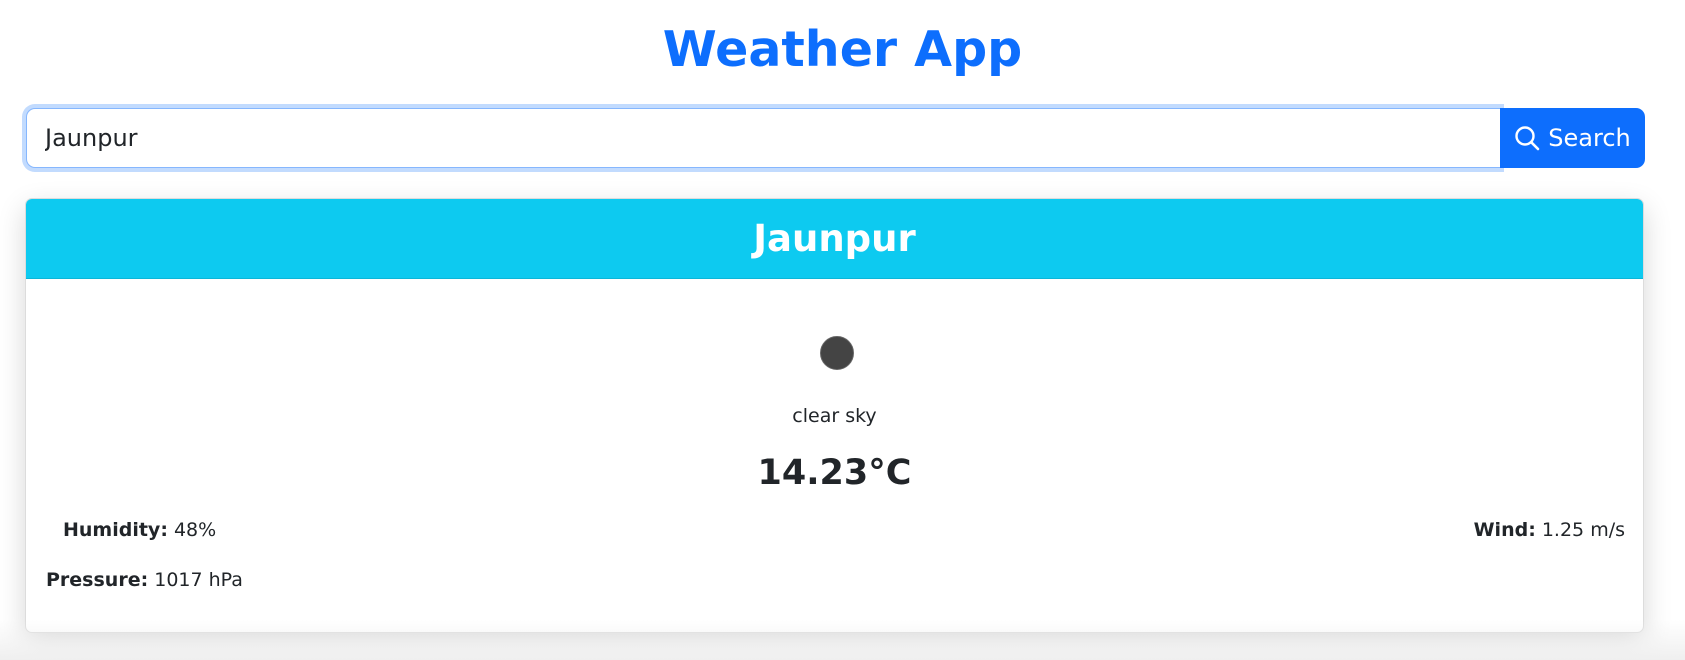 Image resolution: width=1685 pixels, height=660 pixels. I want to click on card-header: Jaunpur, so click(834, 239).